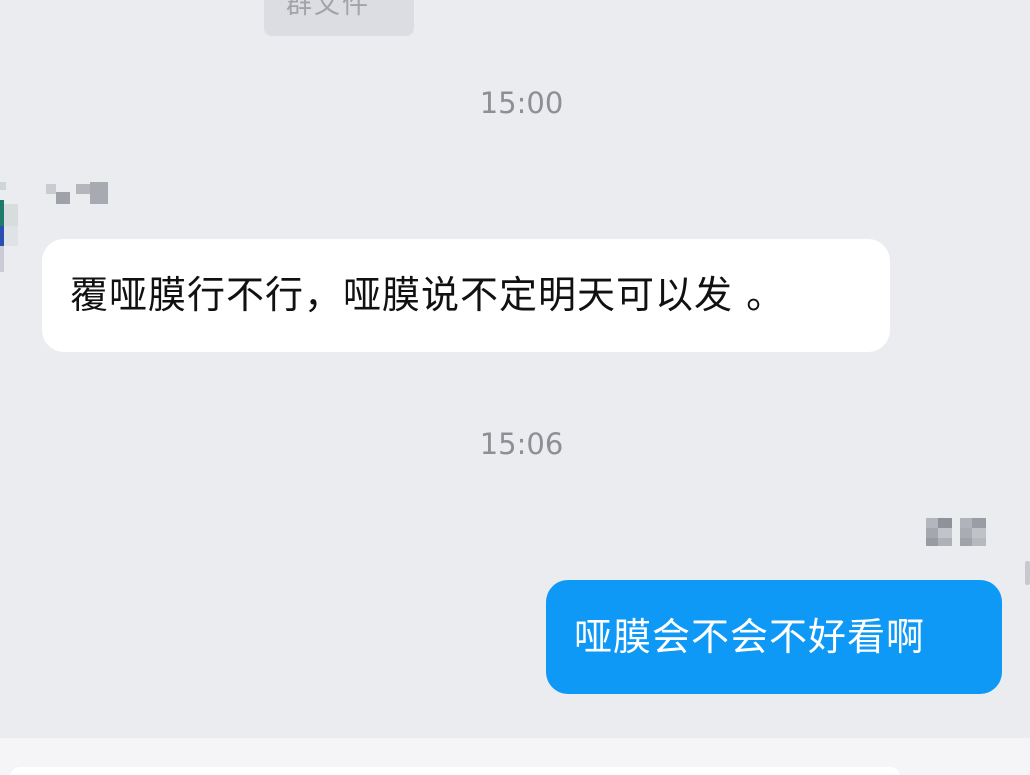 Image resolution: width=1030 pixels, height=775 pixels. What do you see at coordinates (521, 103) in the screenshot?
I see `message-timestamp: 15:00` at bounding box center [521, 103].